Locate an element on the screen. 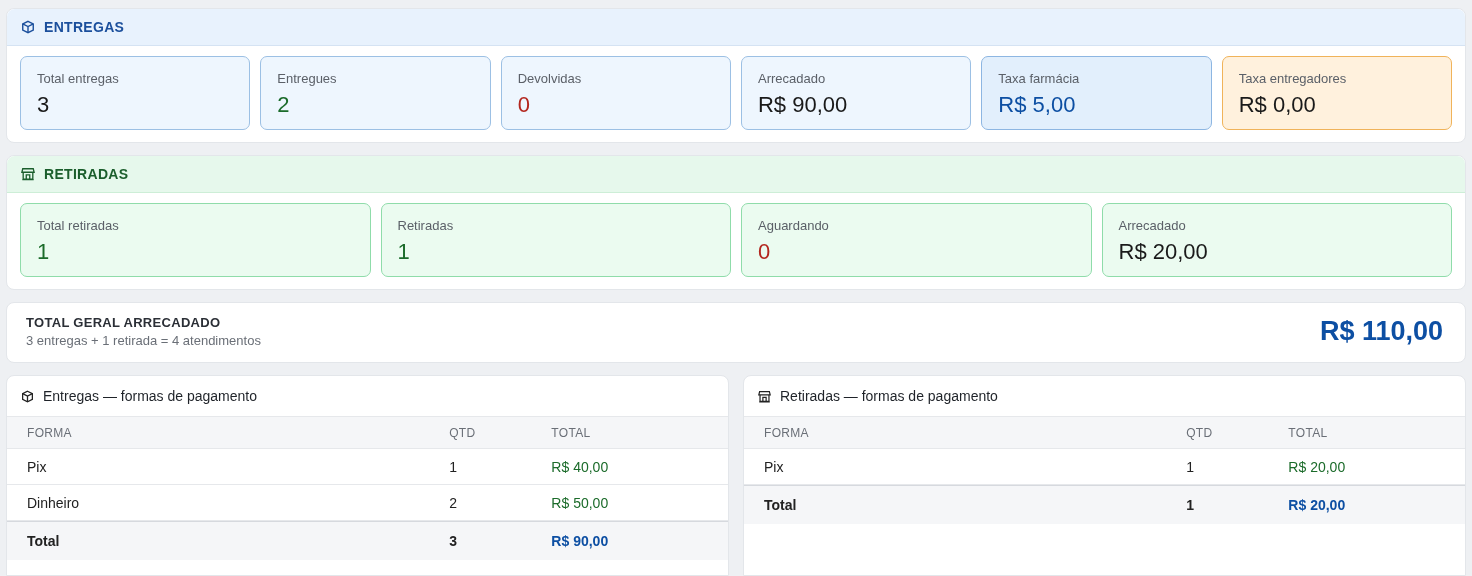 The image size is (1472, 576). table-cell-text: R$ 40,00 is located at coordinates (580, 466).